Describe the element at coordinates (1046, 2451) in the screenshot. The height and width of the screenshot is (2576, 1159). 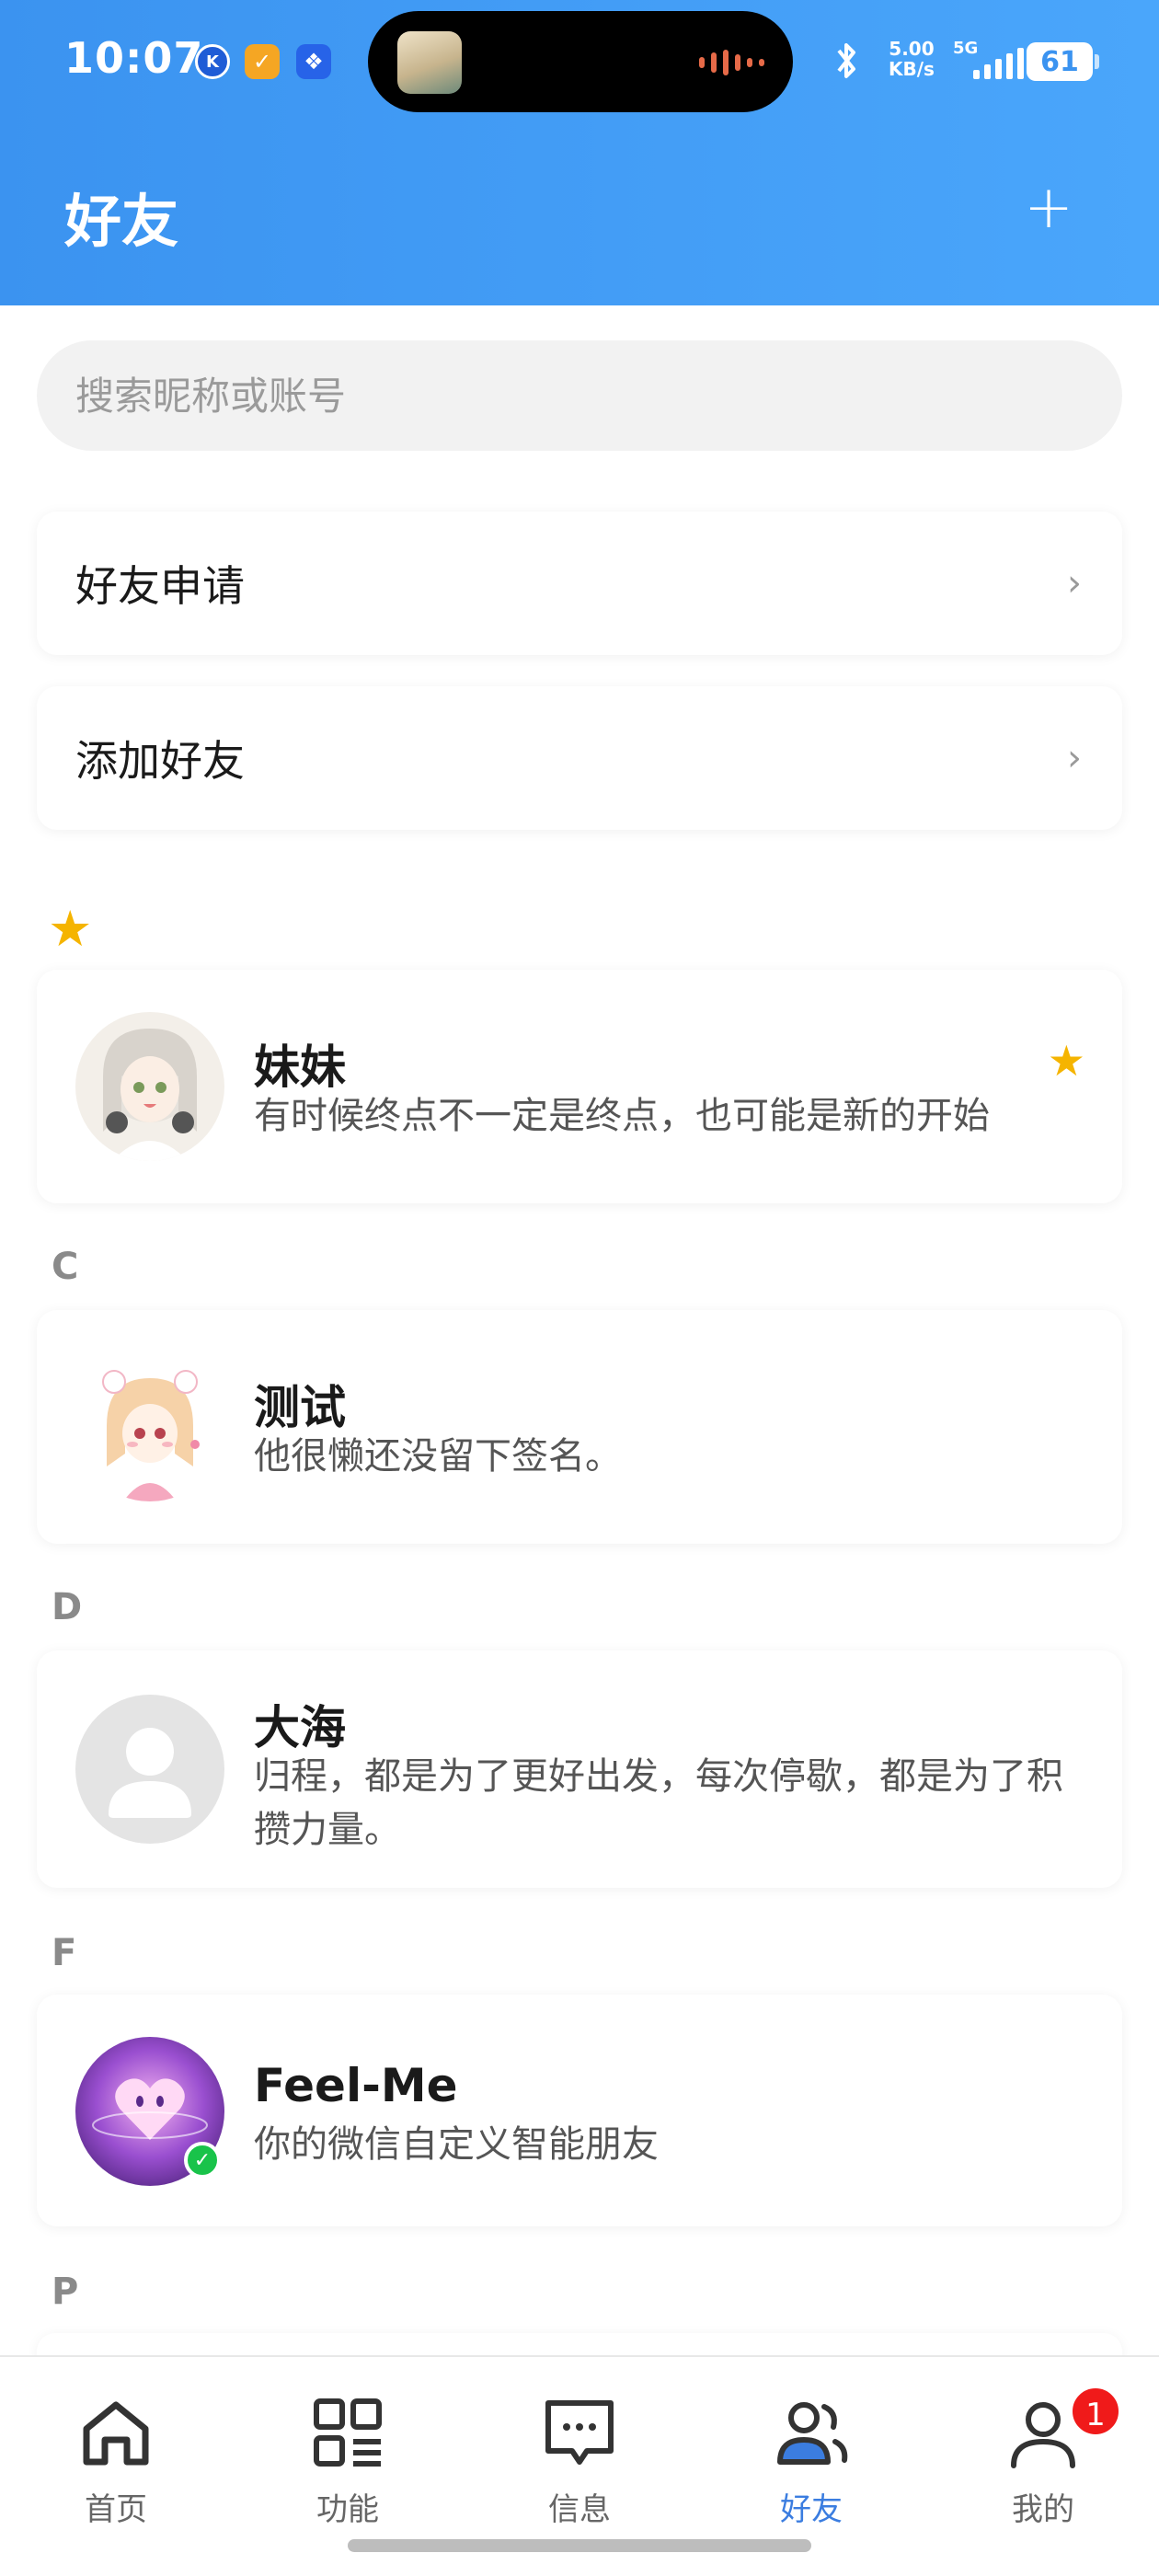
I see `nav-profile: 1 我的` at that location.